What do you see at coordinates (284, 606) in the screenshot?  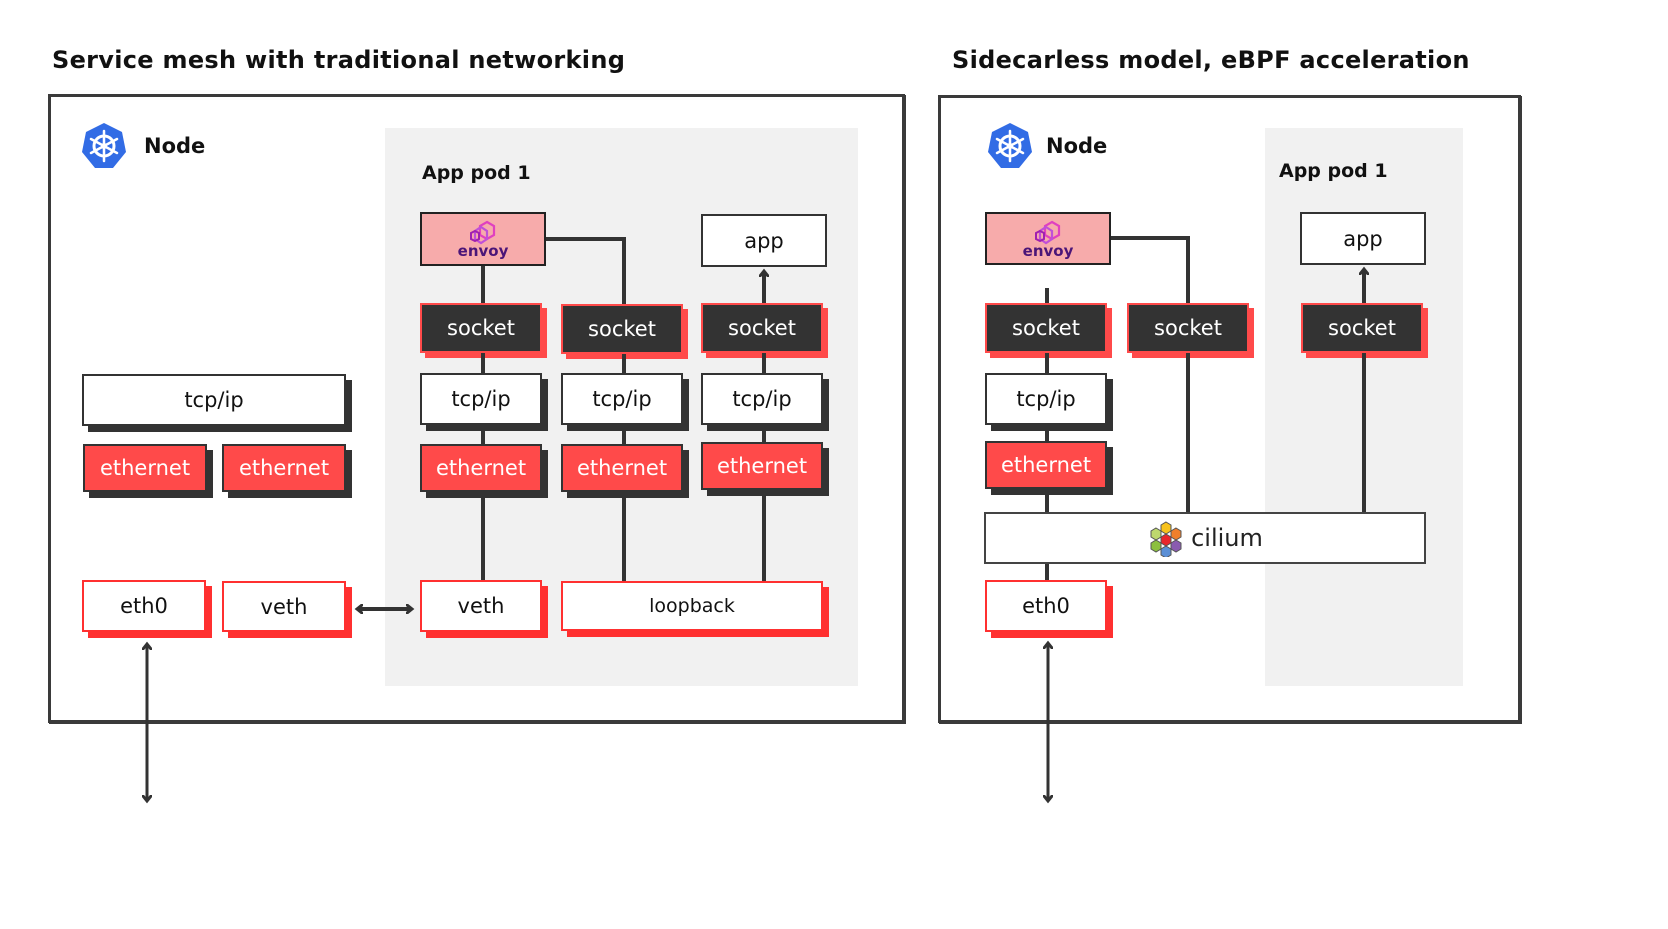 I see `host-veth-box: veth` at bounding box center [284, 606].